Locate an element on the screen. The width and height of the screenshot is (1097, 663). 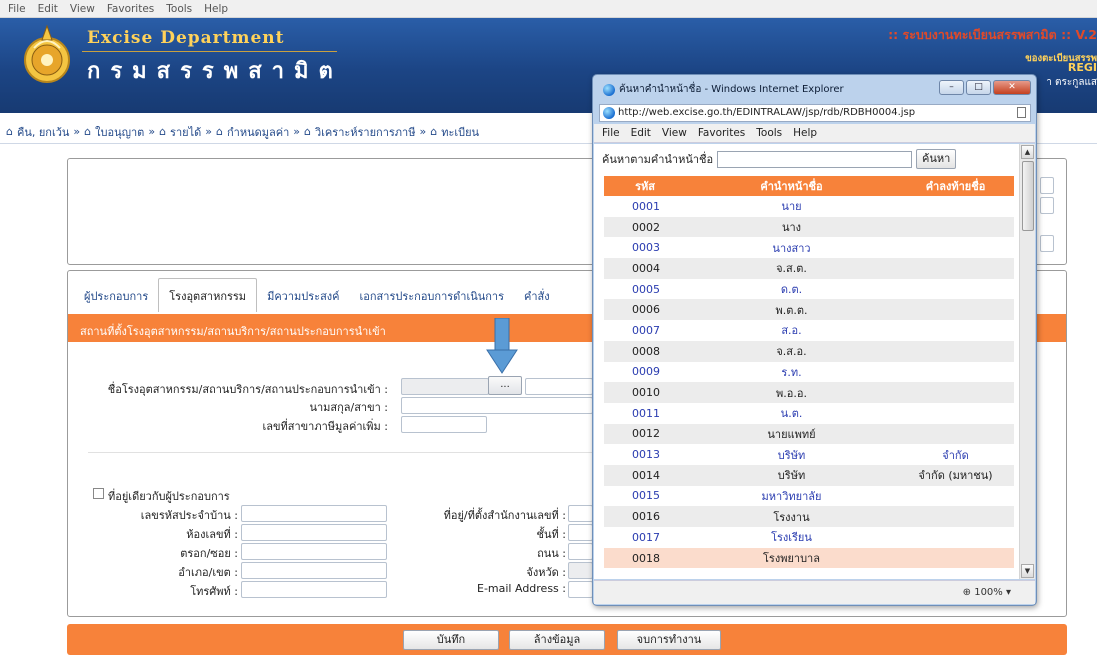
table-row: 0011 น.ต. is located at coordinates (809, 413).